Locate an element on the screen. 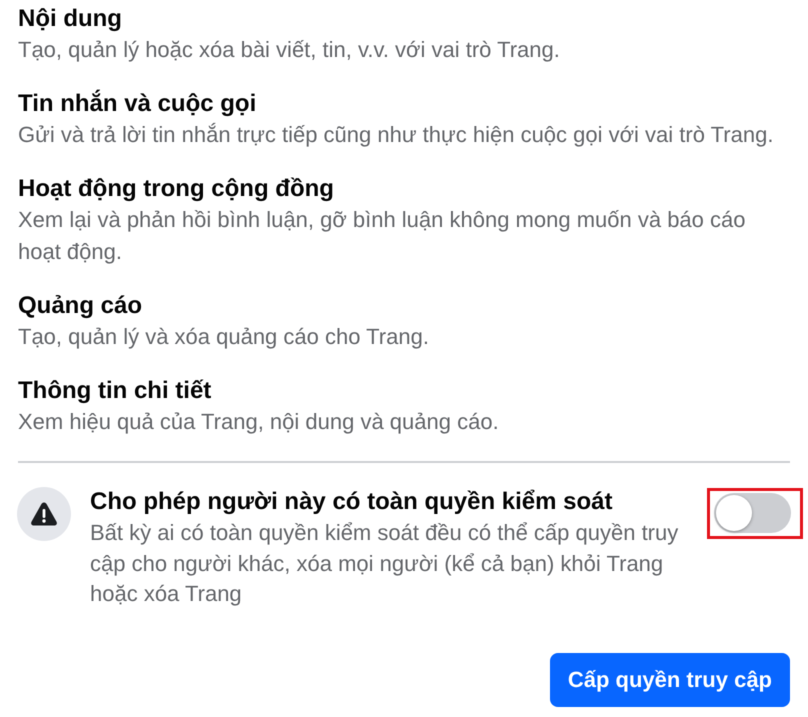 The width and height of the screenshot is (808, 717). permission-title: Thông tin chi tiết is located at coordinates (115, 391).